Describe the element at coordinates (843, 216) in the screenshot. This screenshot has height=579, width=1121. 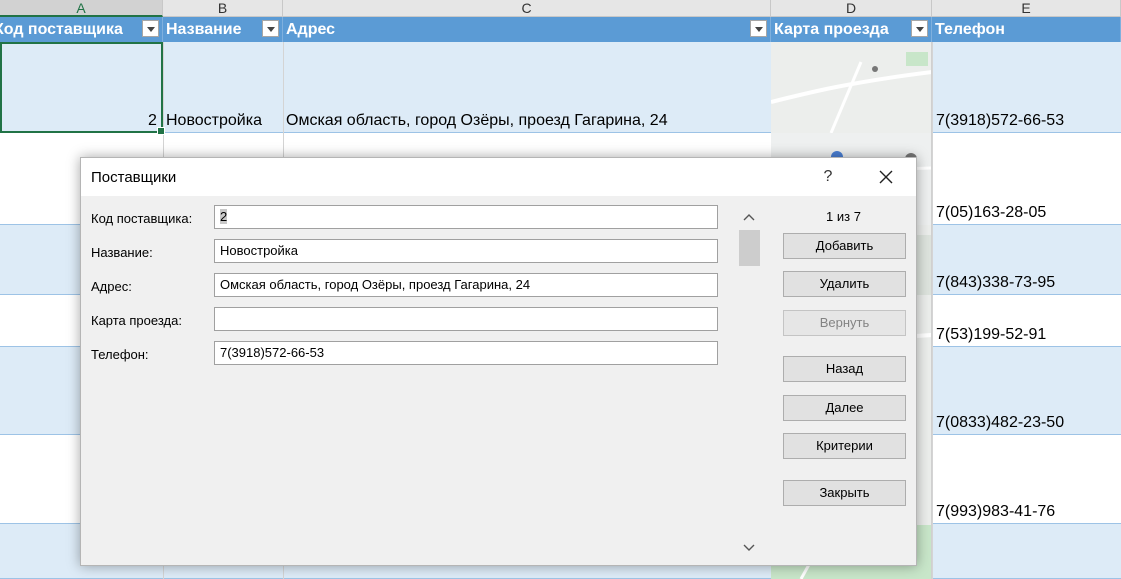
I see `record-counter: 1 из 7` at that location.